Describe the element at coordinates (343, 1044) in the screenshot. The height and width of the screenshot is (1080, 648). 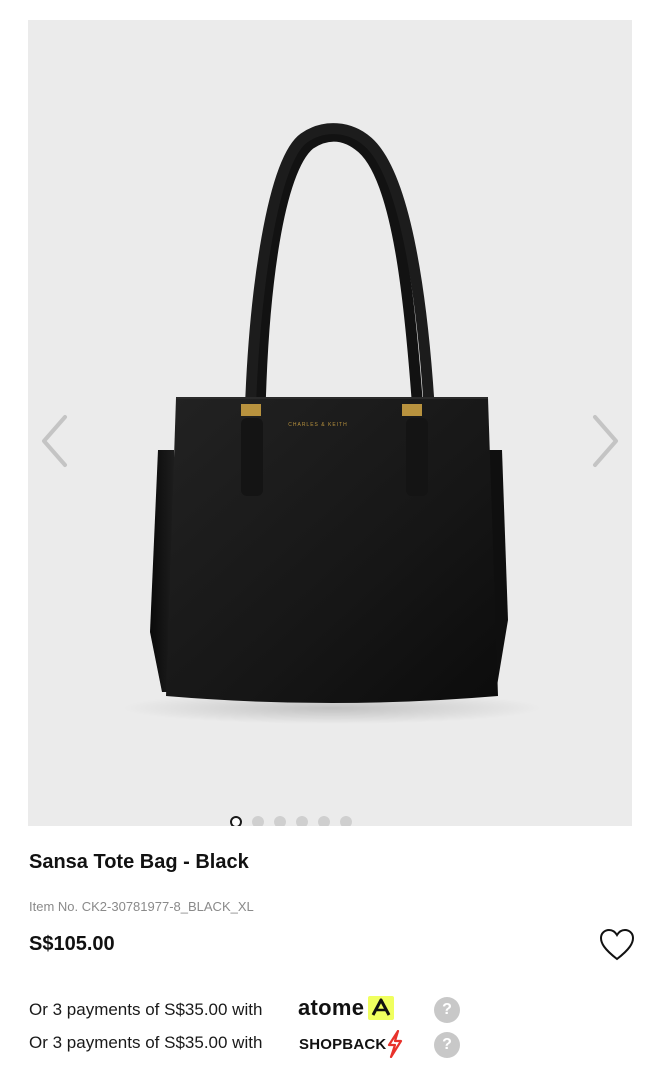
I see `shopback-wordmark: SHOPBACK` at that location.